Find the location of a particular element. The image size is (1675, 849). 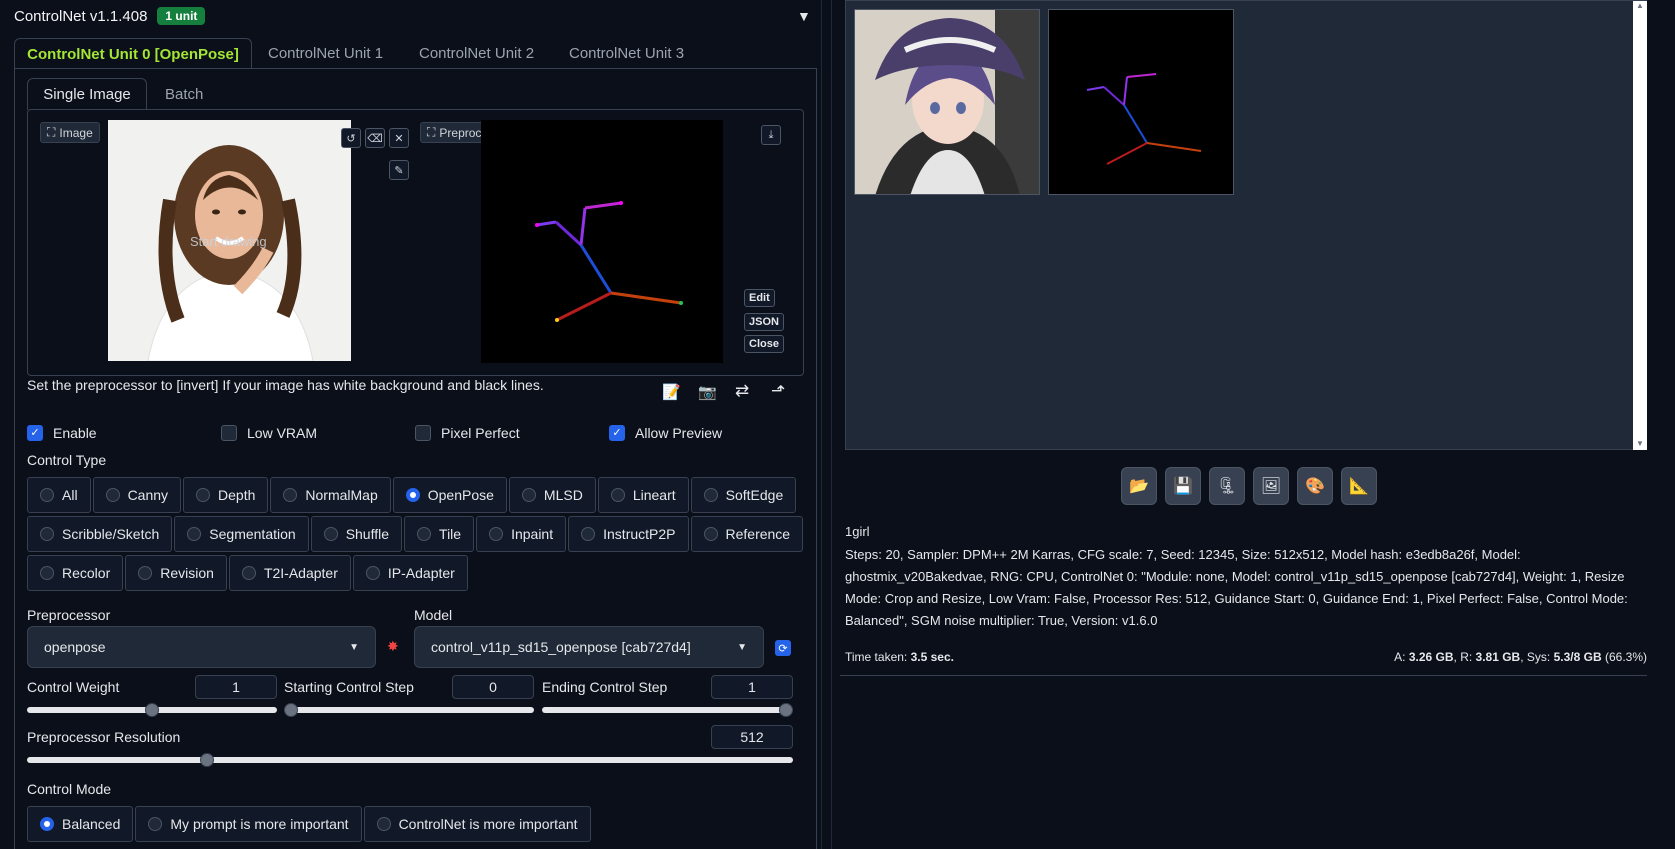

scroll-down-icon: ▼ is located at coordinates (1640, 443).